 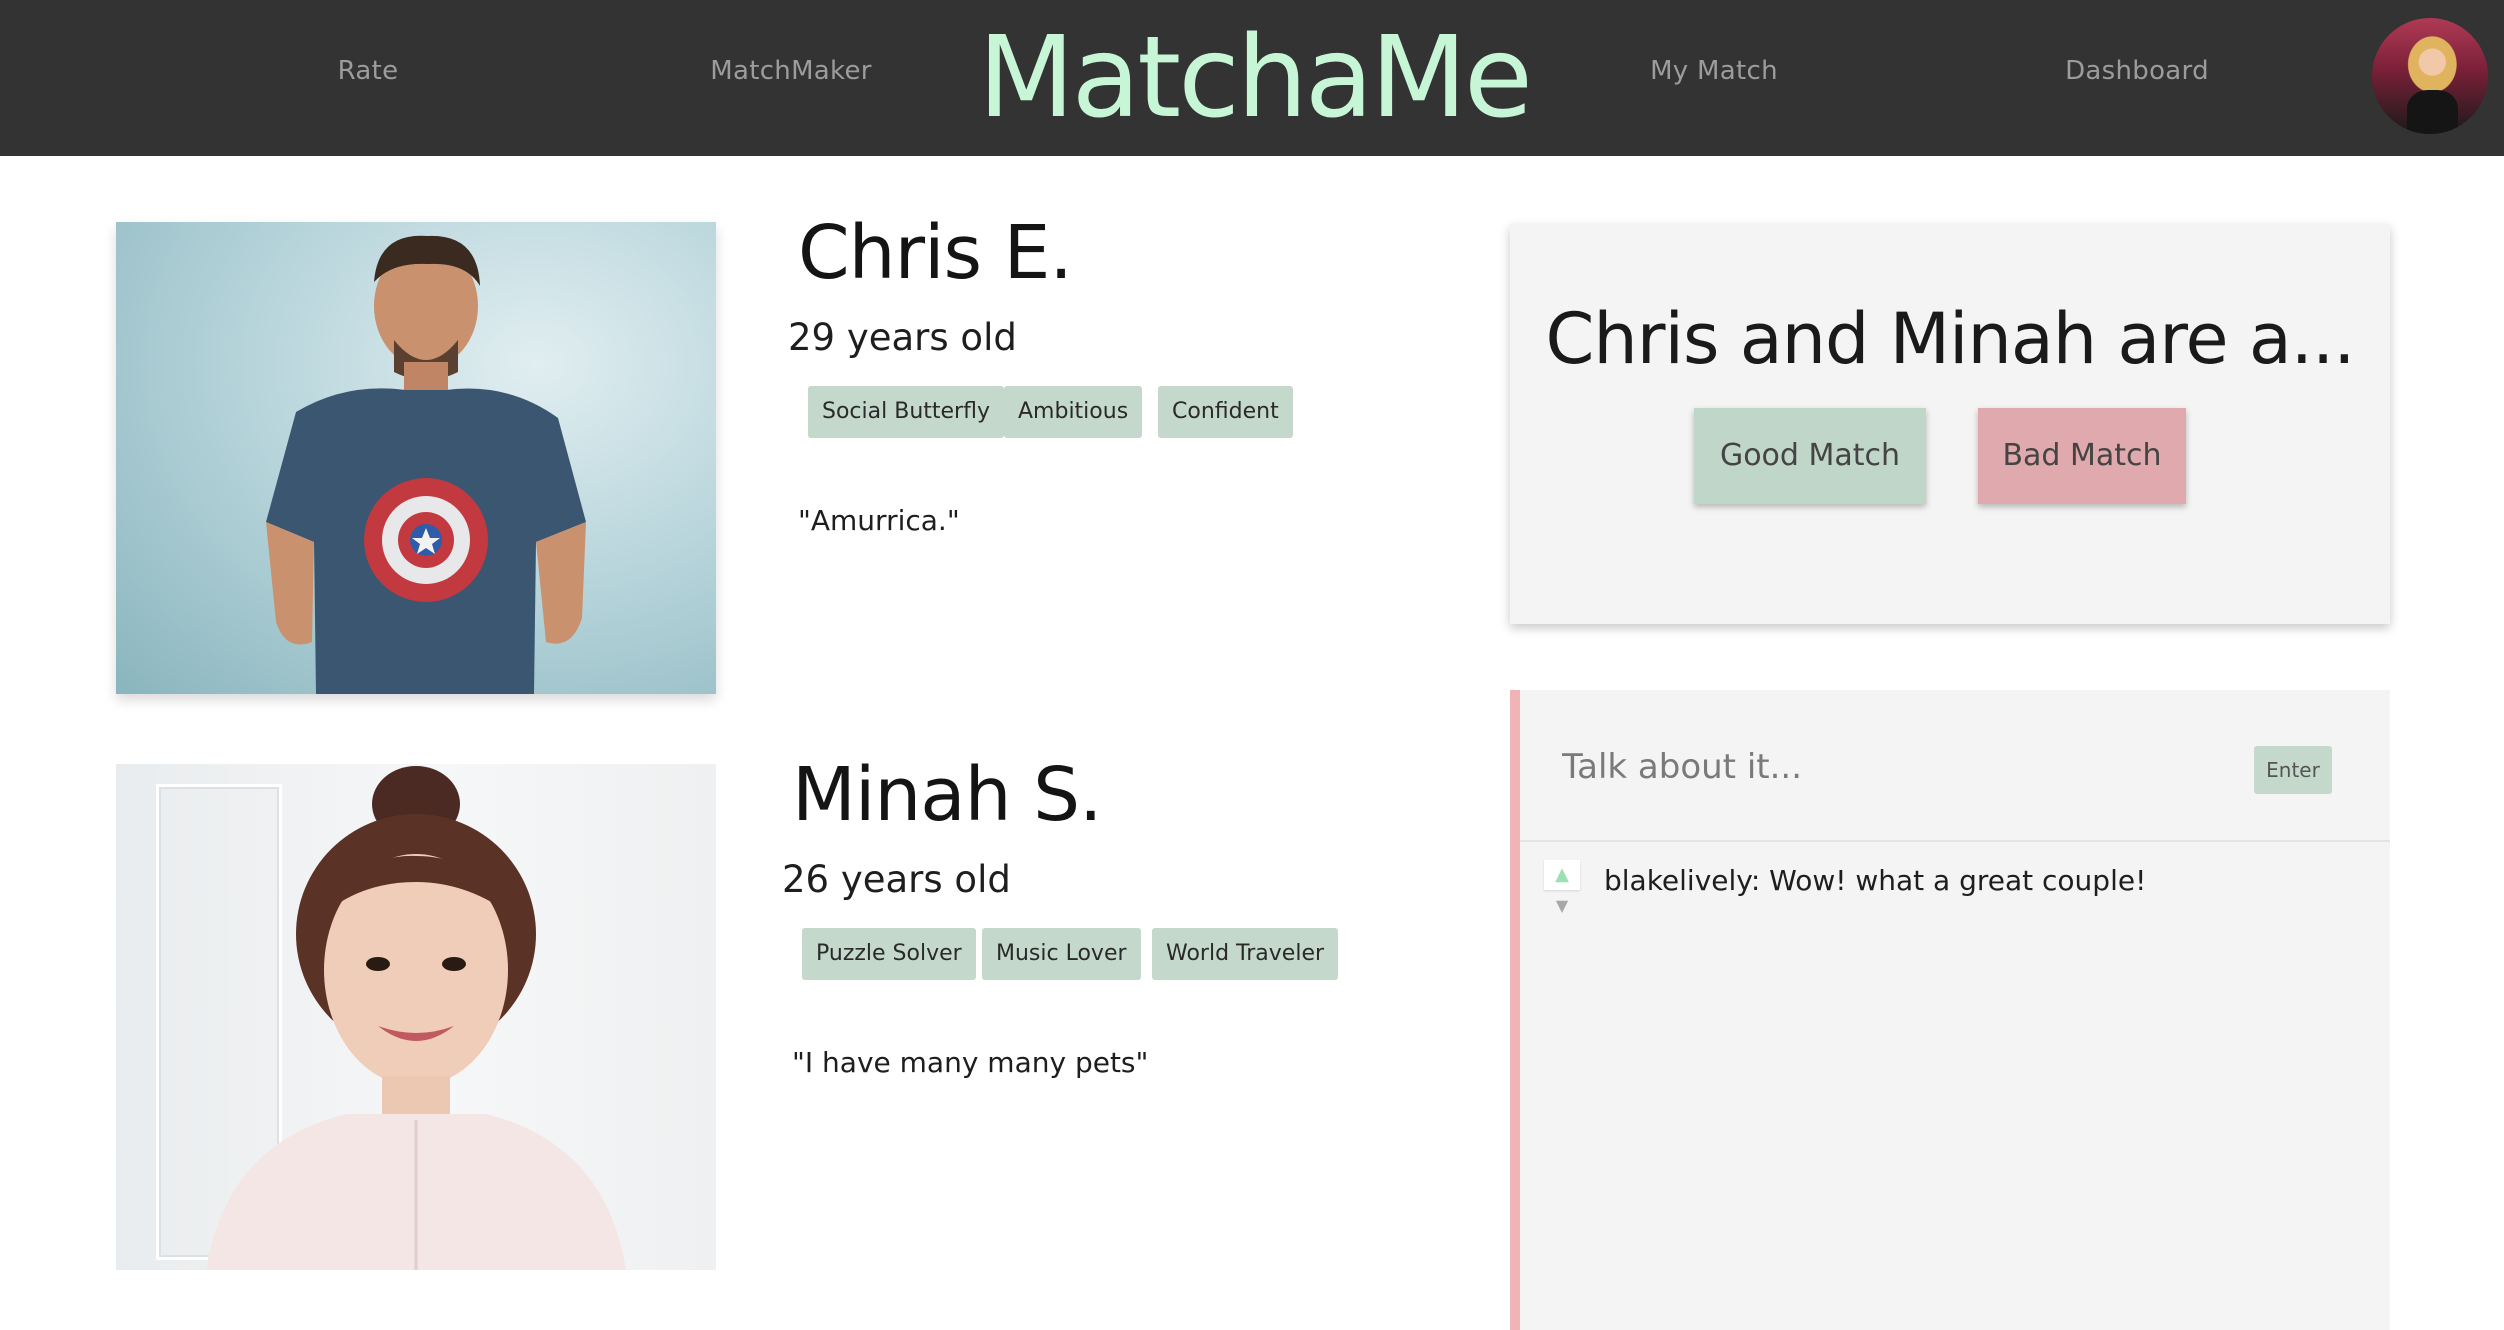 What do you see at coordinates (1862, 767) in the screenshot?
I see `comment-input` at bounding box center [1862, 767].